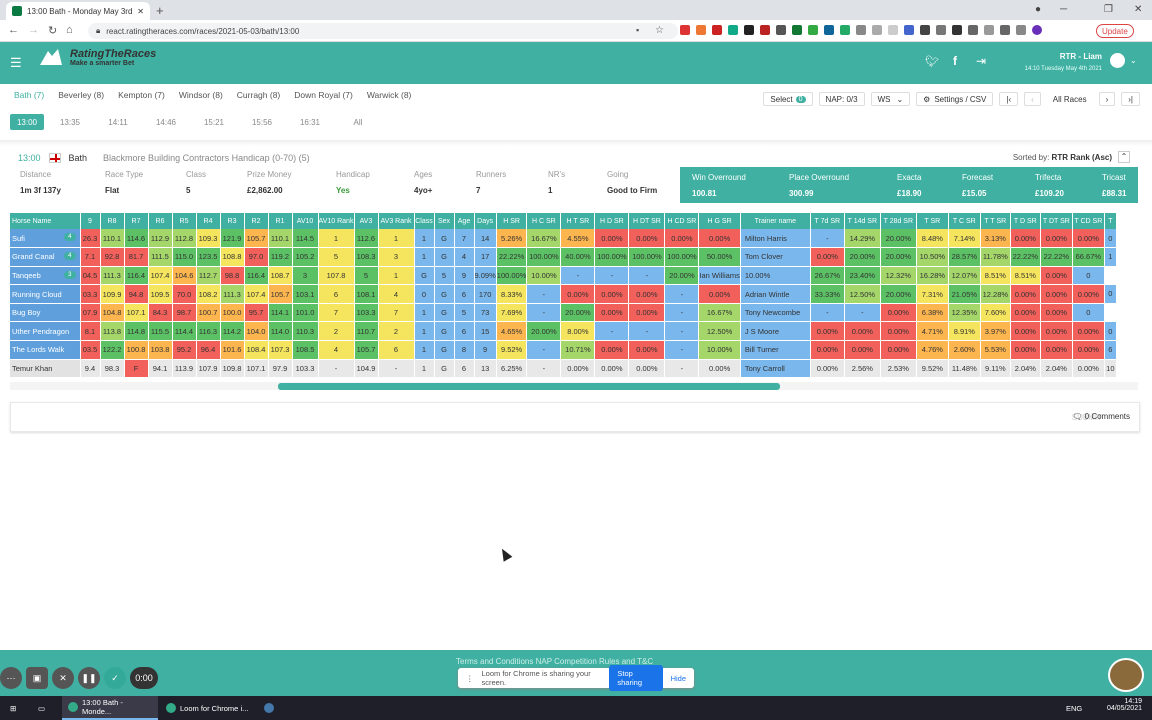 The width and height of the screenshot is (1152, 720). I want to click on forward-icon: →, so click(33, 30).